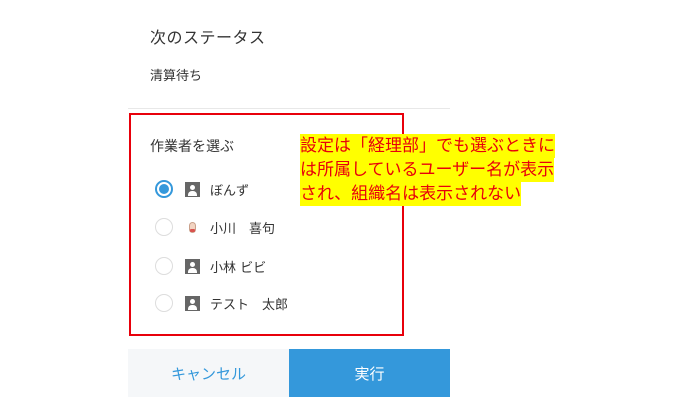  Describe the element at coordinates (427, 146) in the screenshot. I see `annotation-line: 設定は「経理部」でも選ぶときに` at that location.